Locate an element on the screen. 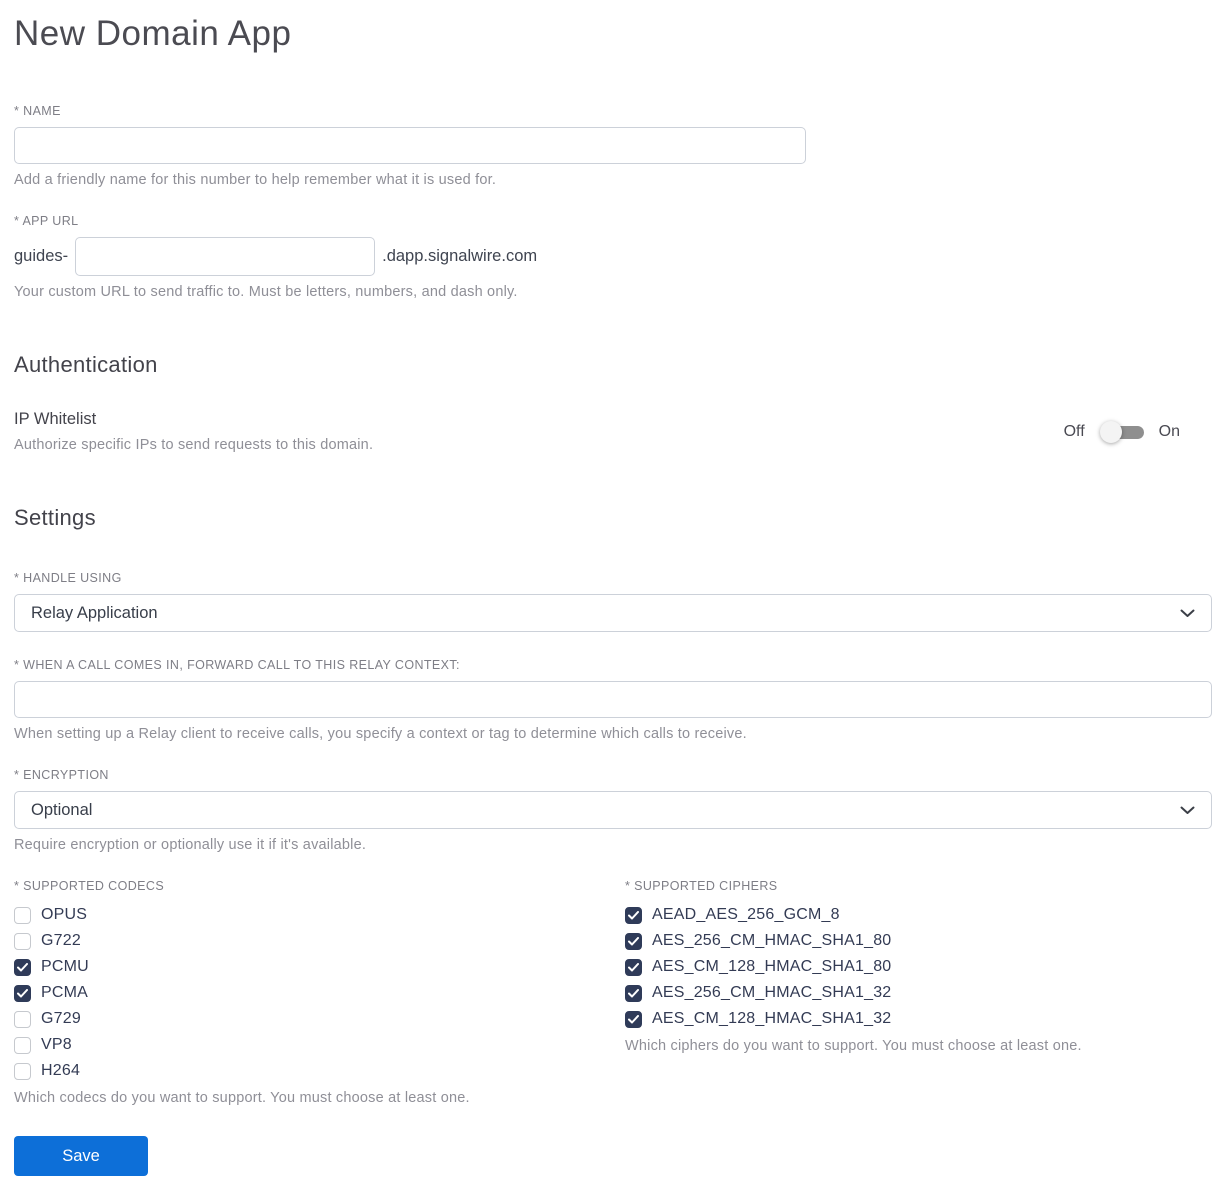 The image size is (1230, 1192). checkbox-option-label: AES_CM_128_HMAC_SHA1_80 is located at coordinates (772, 966).